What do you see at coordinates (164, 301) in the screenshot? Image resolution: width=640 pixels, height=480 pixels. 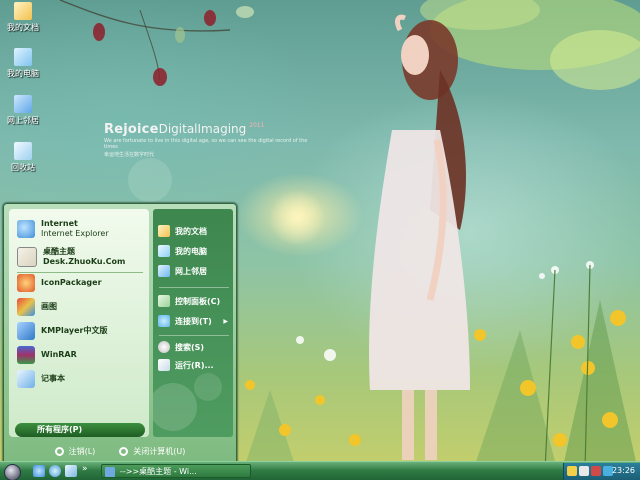 I see `control-panel-icon` at bounding box center [164, 301].